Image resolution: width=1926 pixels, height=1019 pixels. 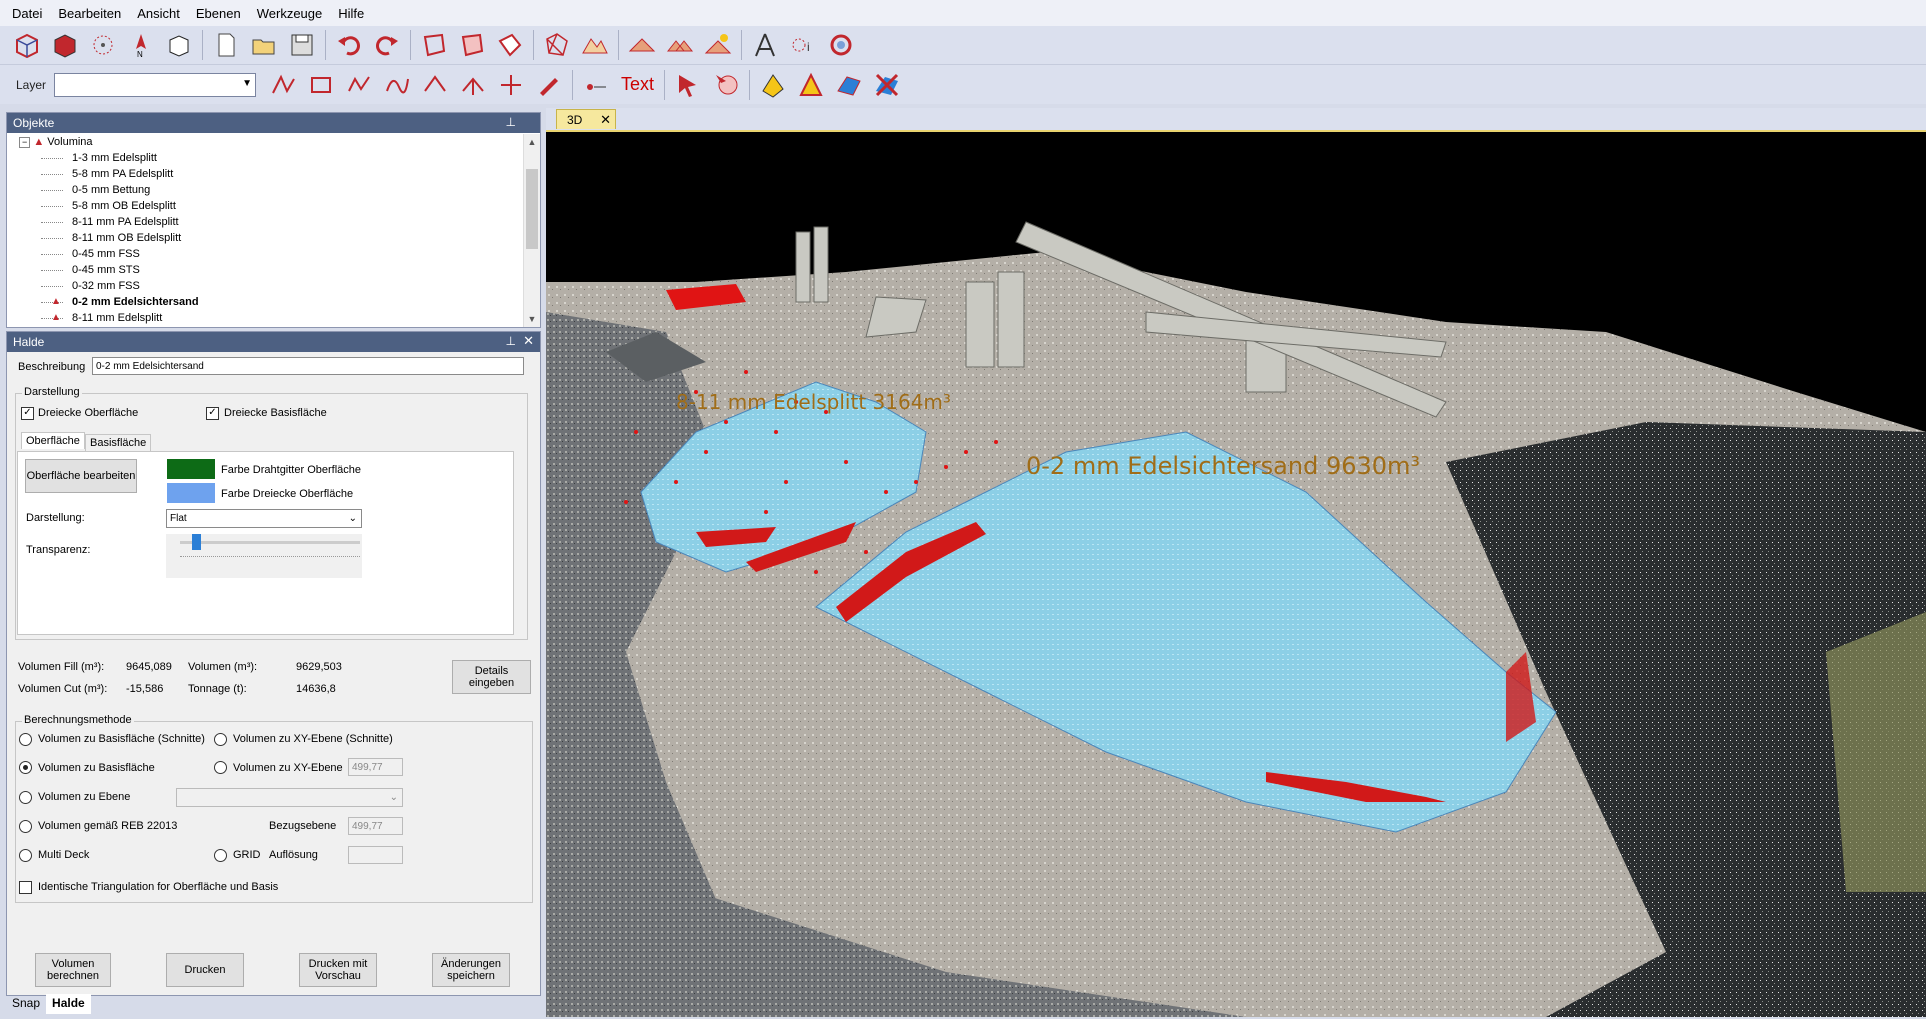 What do you see at coordinates (27, 413) in the screenshot?
I see `chk-dreiecke-oberflaeche: ✓` at bounding box center [27, 413].